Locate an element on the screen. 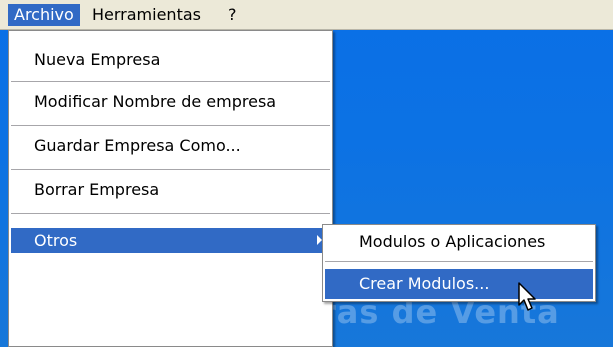 Image resolution: width=613 pixels, height=347 pixels. mouse-cursor-icon is located at coordinates (527, 296).